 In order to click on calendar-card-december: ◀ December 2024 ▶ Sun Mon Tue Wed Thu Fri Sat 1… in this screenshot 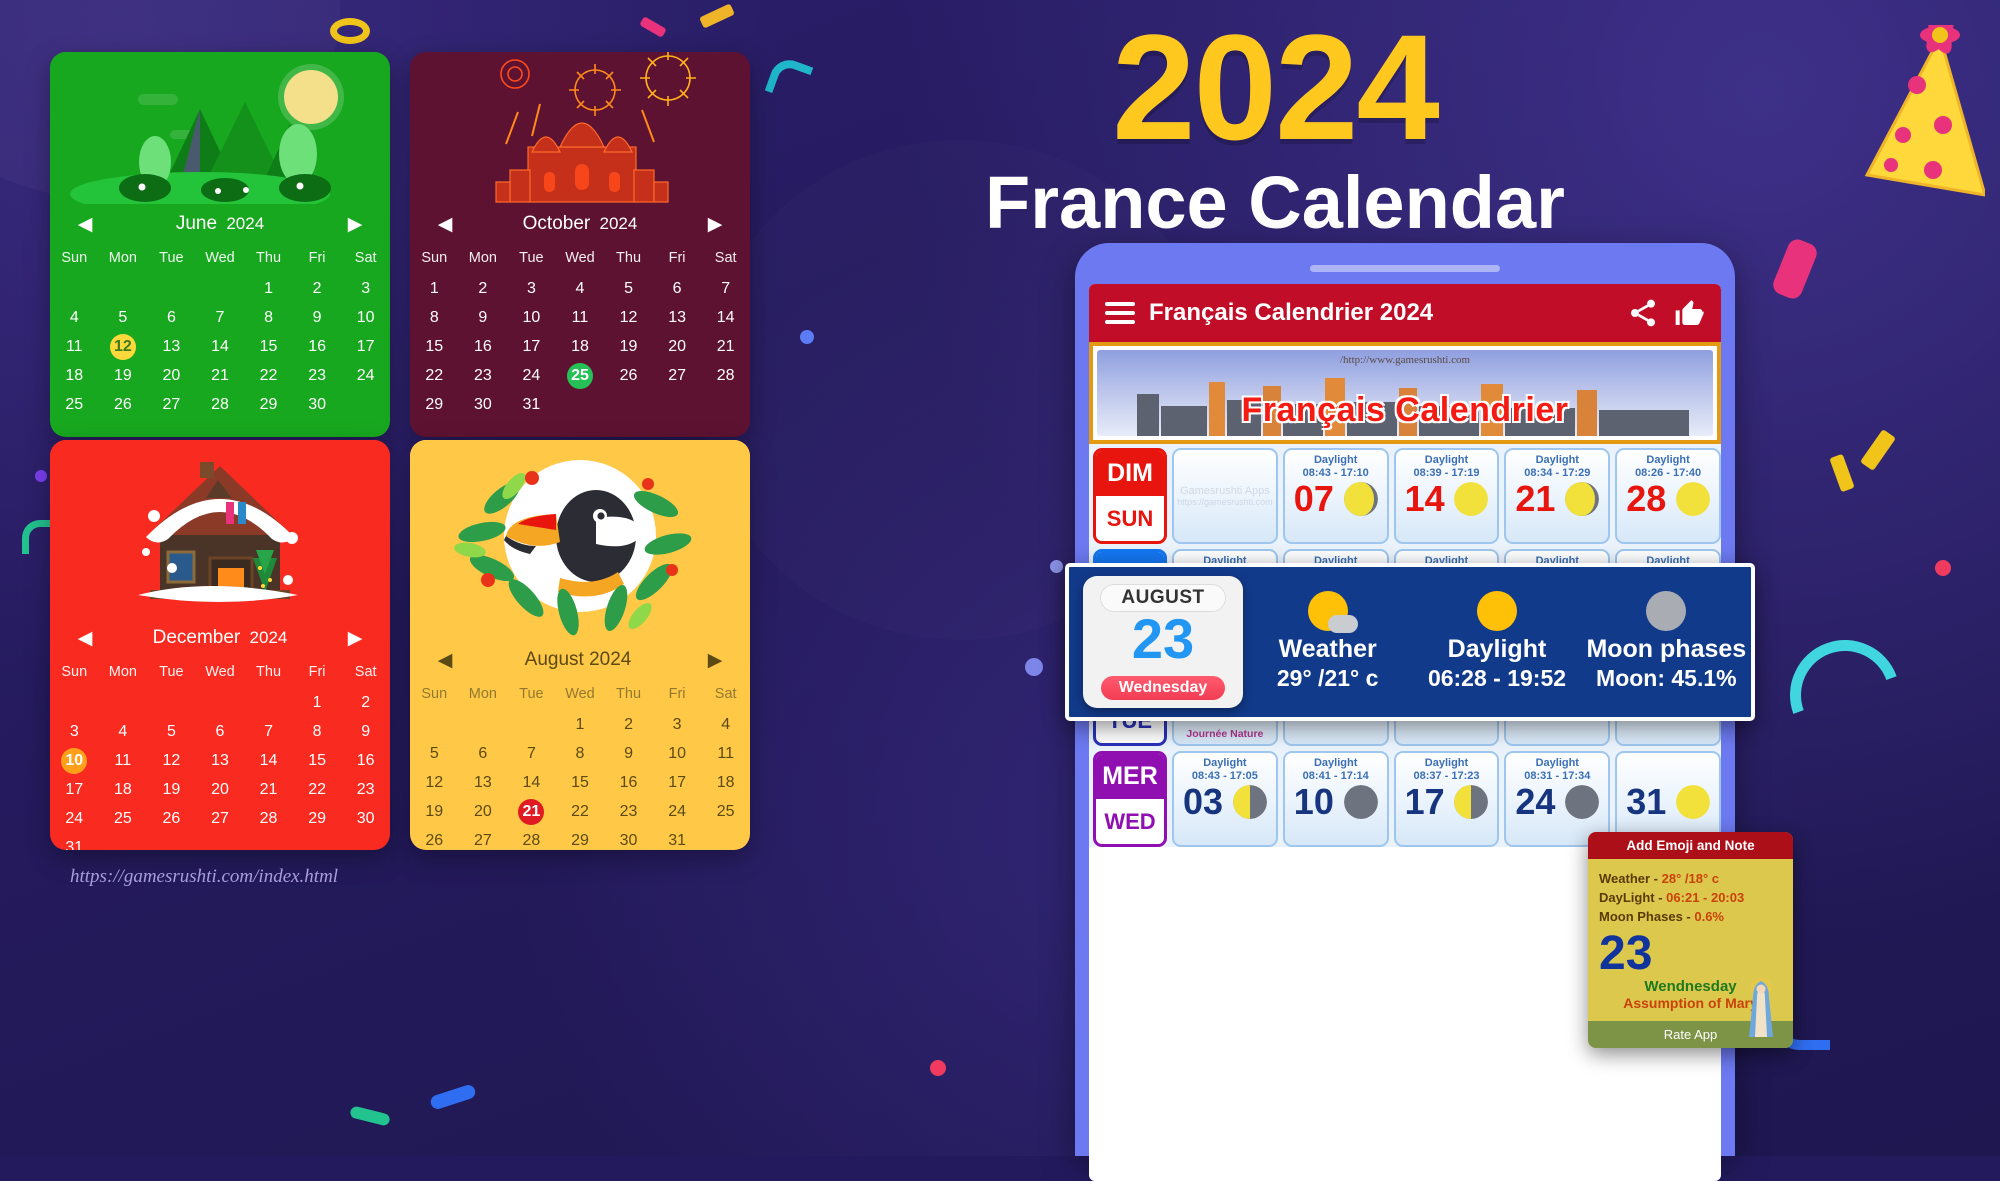, I will do `click(220, 645)`.